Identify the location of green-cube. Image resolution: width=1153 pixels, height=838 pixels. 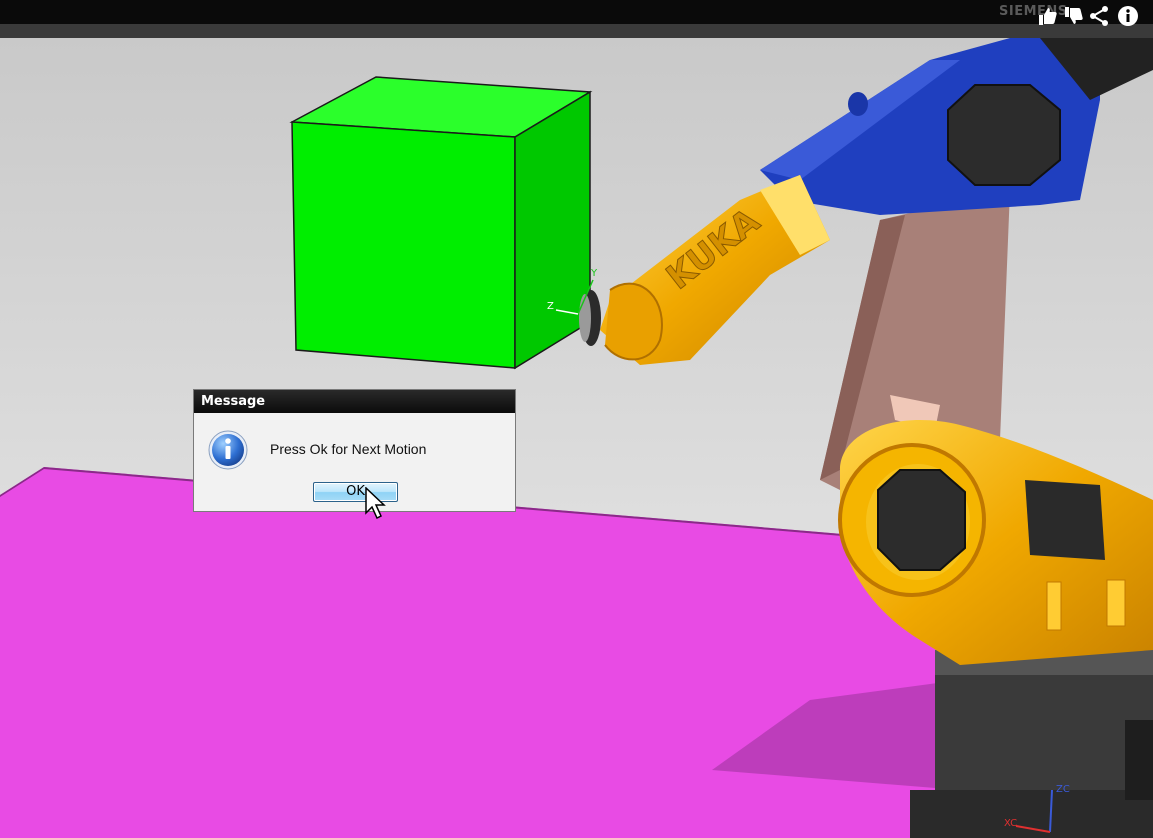
(441, 223).